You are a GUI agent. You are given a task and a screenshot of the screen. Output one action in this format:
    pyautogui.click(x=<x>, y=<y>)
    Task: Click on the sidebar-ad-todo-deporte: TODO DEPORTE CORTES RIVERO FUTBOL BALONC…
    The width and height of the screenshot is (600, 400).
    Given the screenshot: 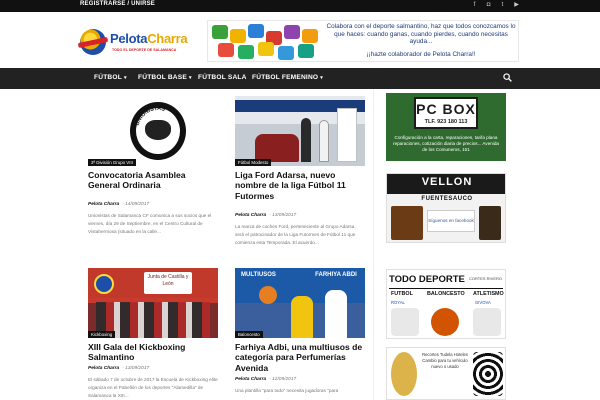 What is the action you would take?
    pyautogui.click(x=446, y=304)
    